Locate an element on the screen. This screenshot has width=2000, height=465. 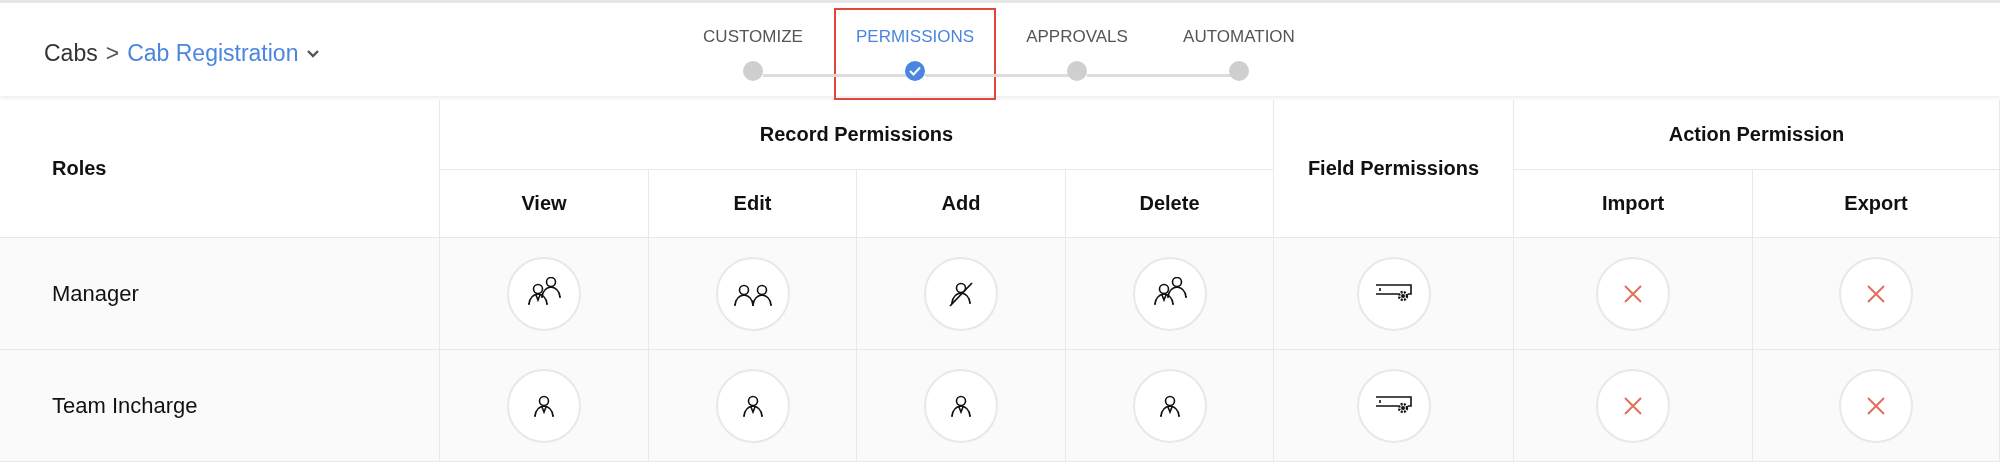
column-header: Roles is located at coordinates (220, 169).